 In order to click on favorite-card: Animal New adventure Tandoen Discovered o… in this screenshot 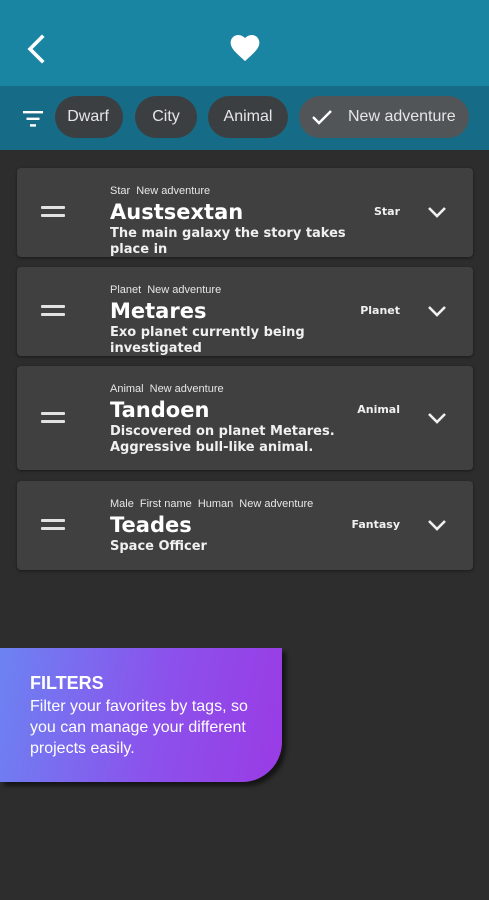, I will do `click(245, 418)`.